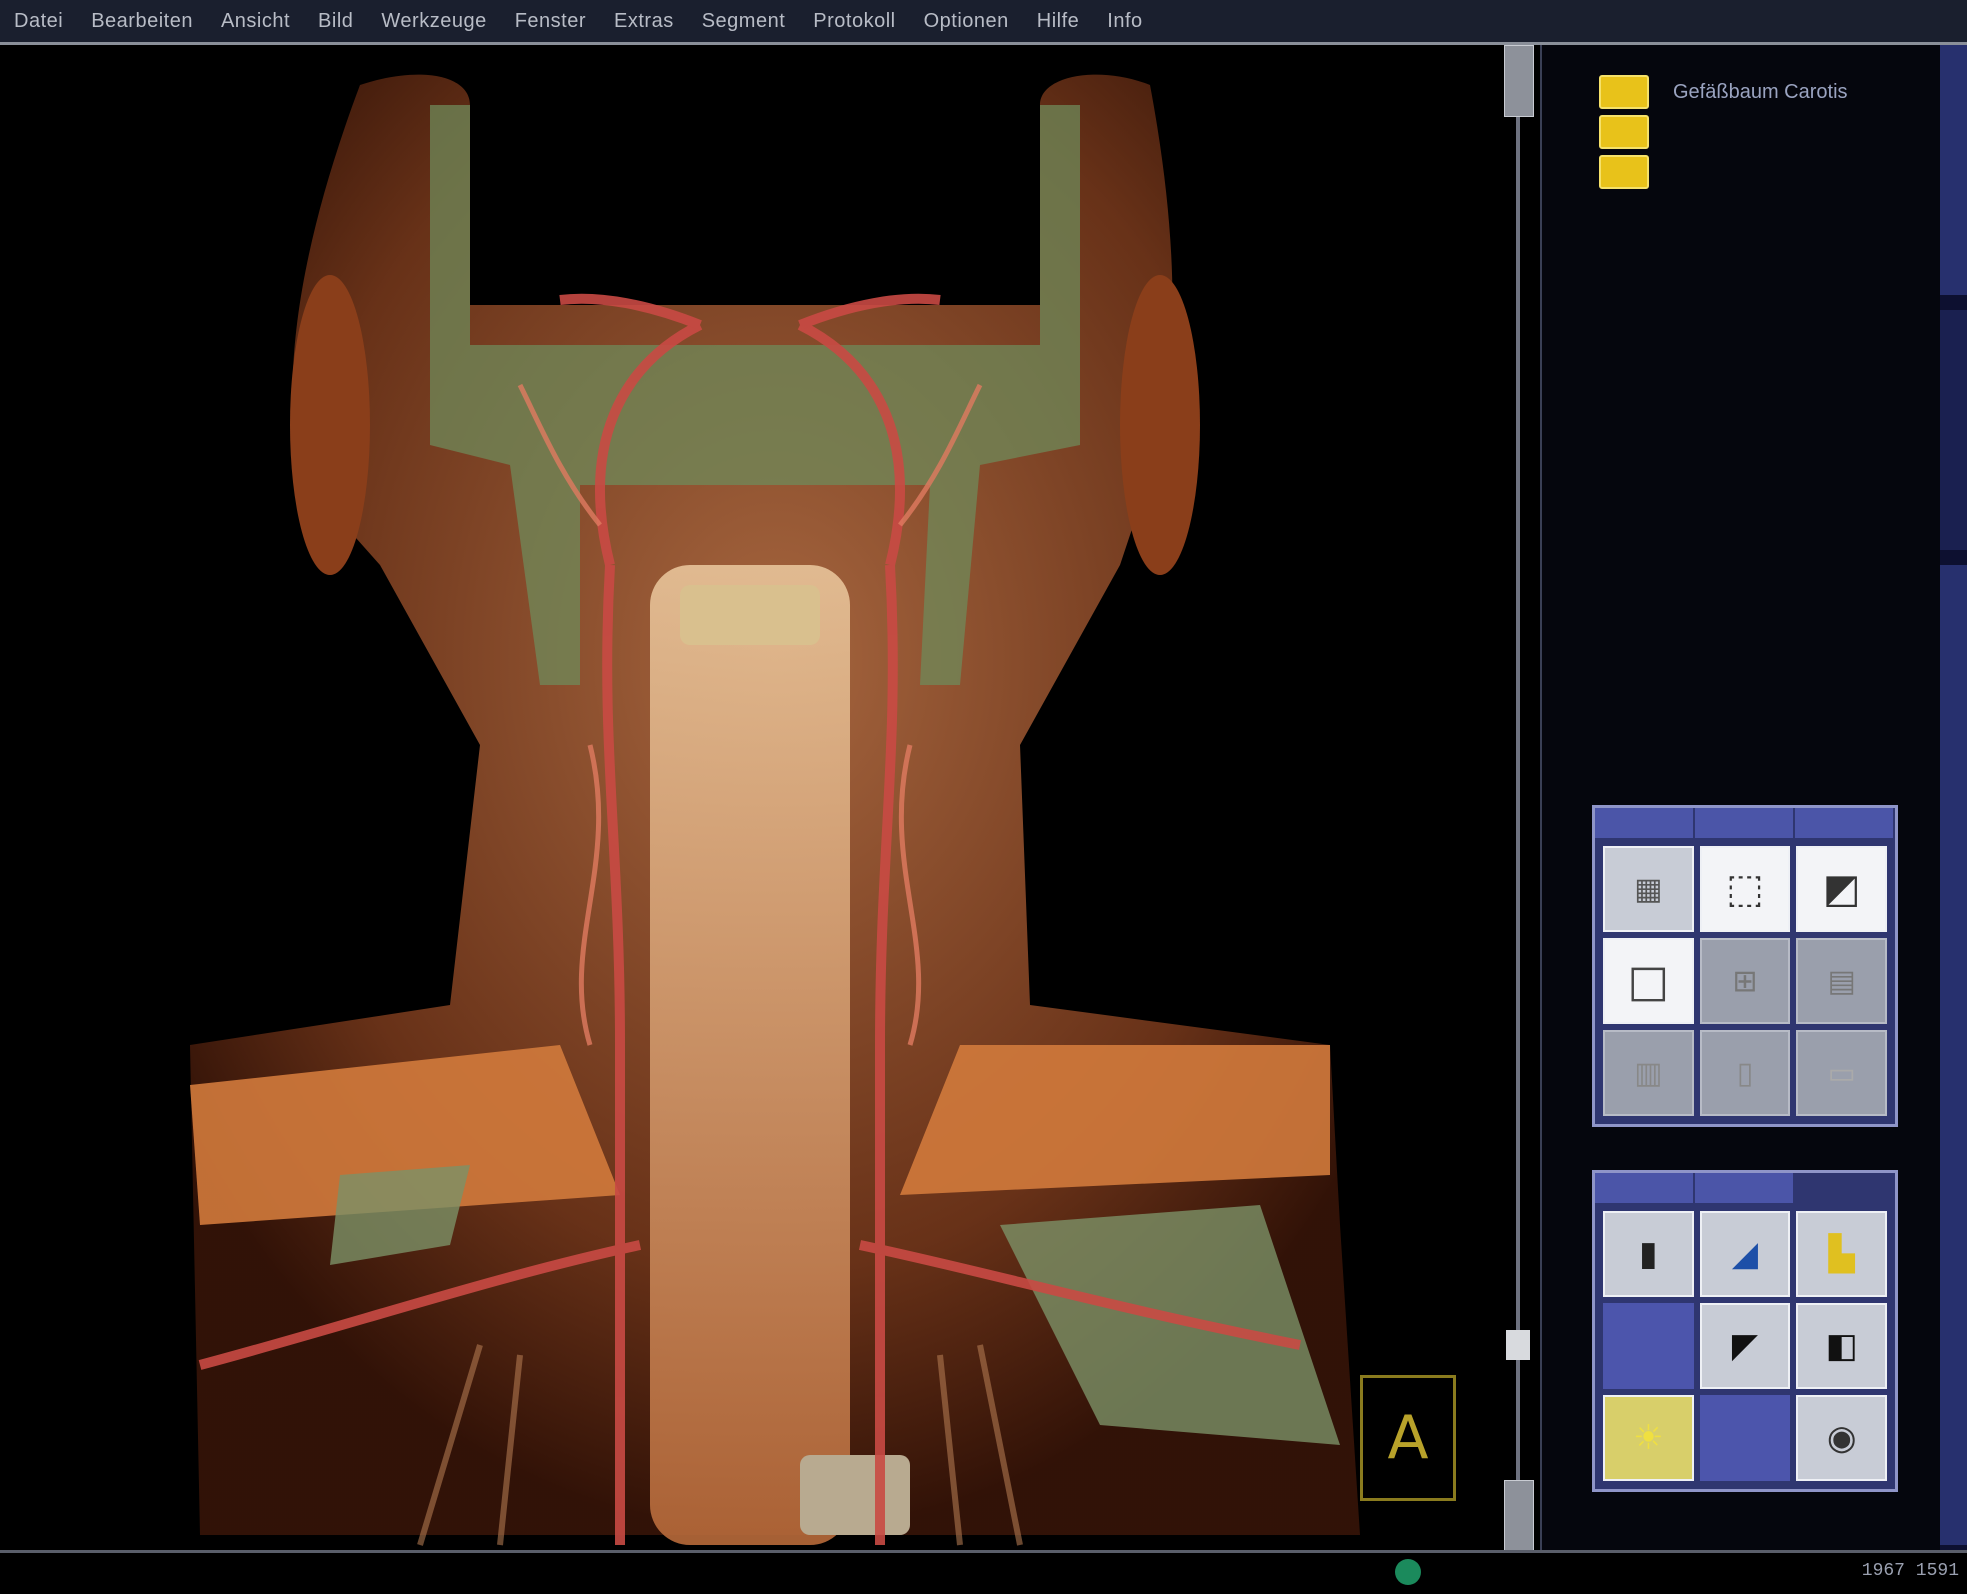 Image resolution: width=1967 pixels, height=1594 pixels. What do you see at coordinates (142, 21) in the screenshot?
I see `menu-item: Bearbeiten` at bounding box center [142, 21].